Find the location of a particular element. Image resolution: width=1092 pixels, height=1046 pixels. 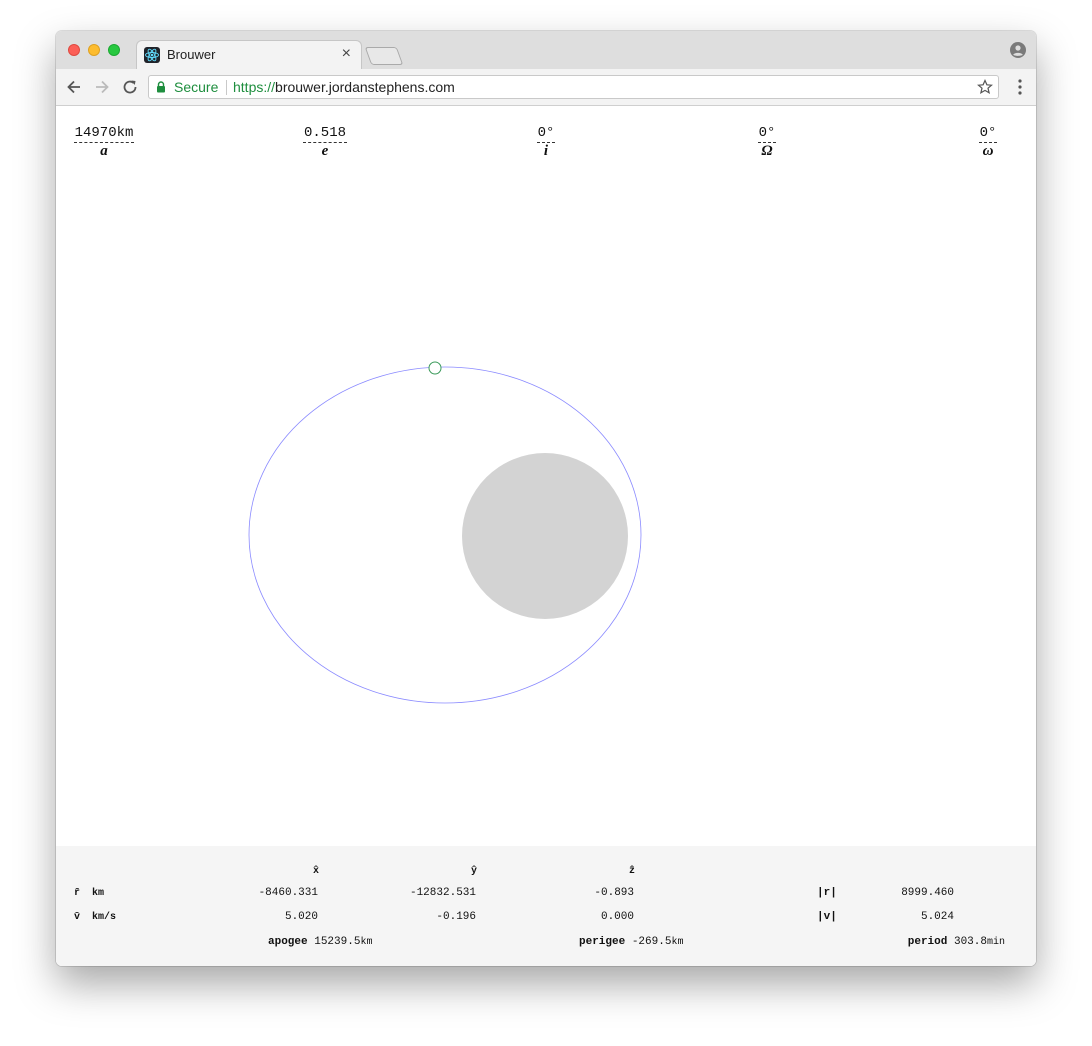

perigee-readout: perigee -269.5km is located at coordinates (631, 942).